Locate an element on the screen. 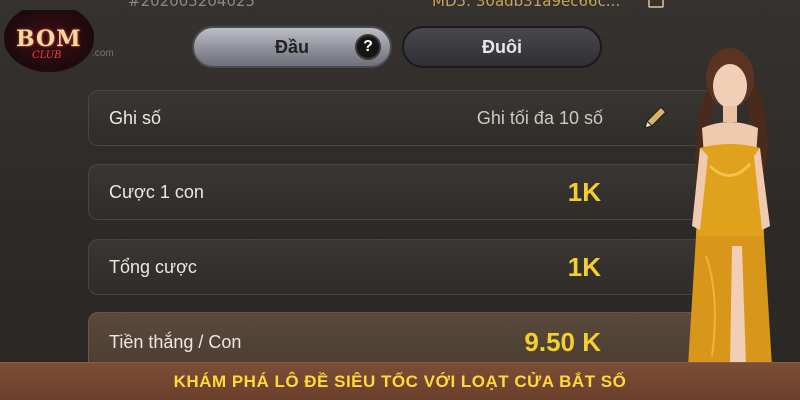 This screenshot has width=800, height=400. win-per-number-value: 9.50 K is located at coordinates (562, 341).